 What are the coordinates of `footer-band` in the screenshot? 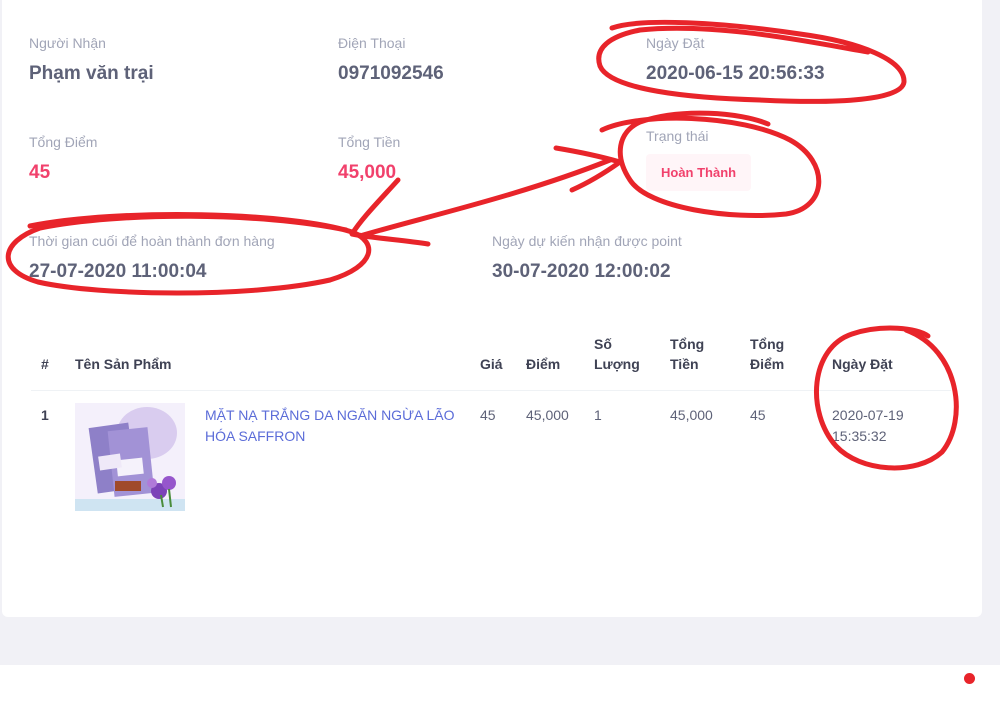 It's located at (500, 687).